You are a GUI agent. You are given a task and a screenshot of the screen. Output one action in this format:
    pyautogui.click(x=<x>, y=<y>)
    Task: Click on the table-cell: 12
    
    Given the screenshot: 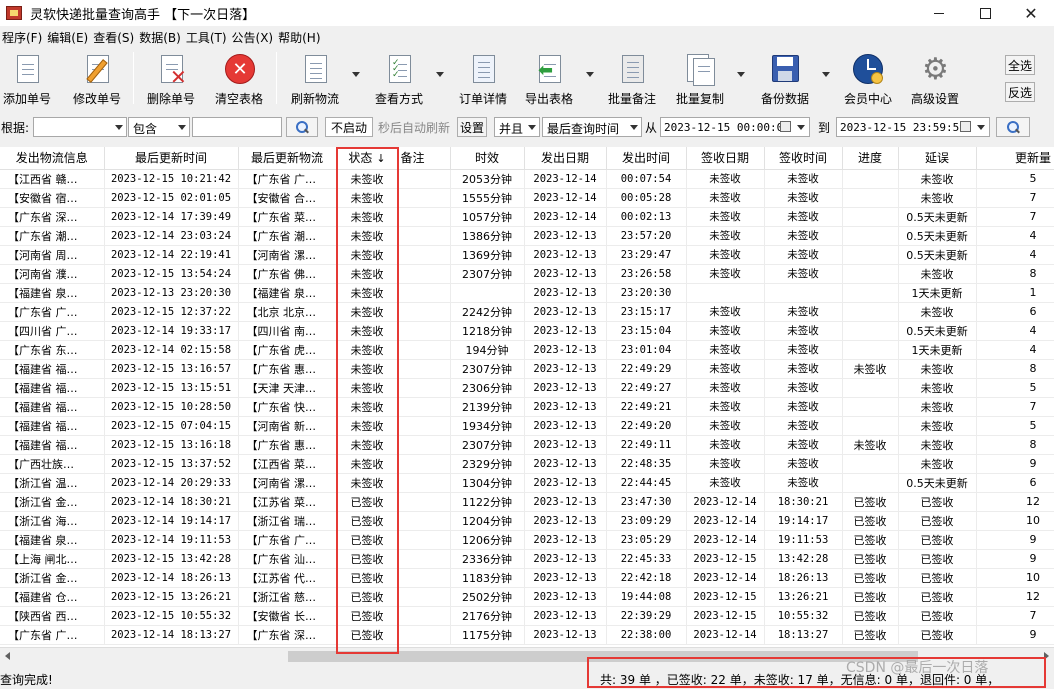 What is the action you would take?
    pyautogui.click(x=1015, y=502)
    